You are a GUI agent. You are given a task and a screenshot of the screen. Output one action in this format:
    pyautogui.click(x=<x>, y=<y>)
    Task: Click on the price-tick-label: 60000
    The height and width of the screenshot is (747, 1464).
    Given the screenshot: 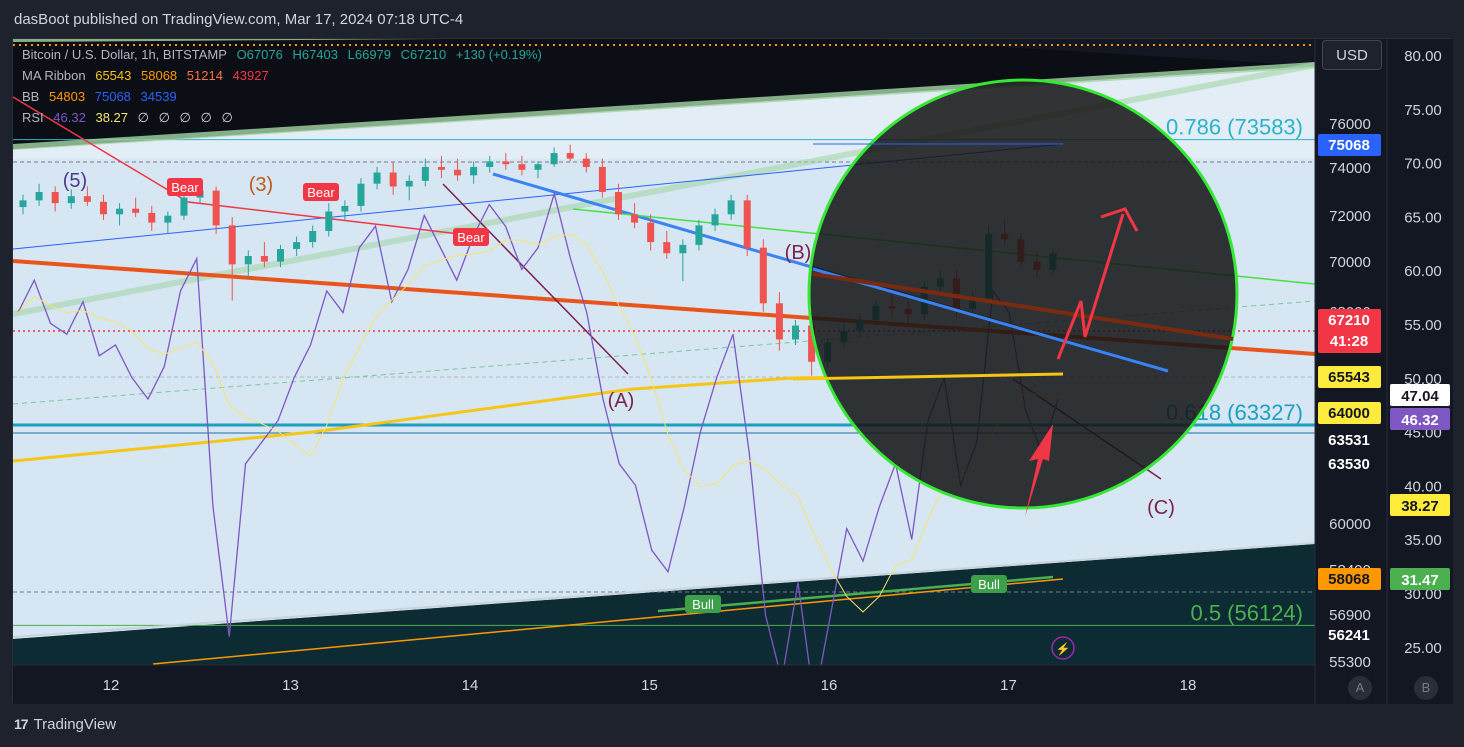 What is the action you would take?
    pyautogui.click(x=1350, y=524)
    